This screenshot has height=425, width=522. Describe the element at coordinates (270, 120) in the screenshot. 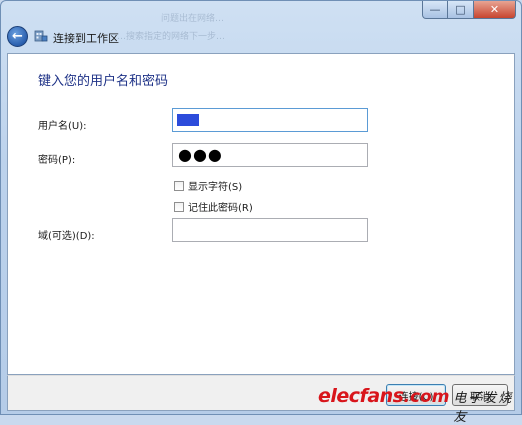

I see `username-input` at that location.